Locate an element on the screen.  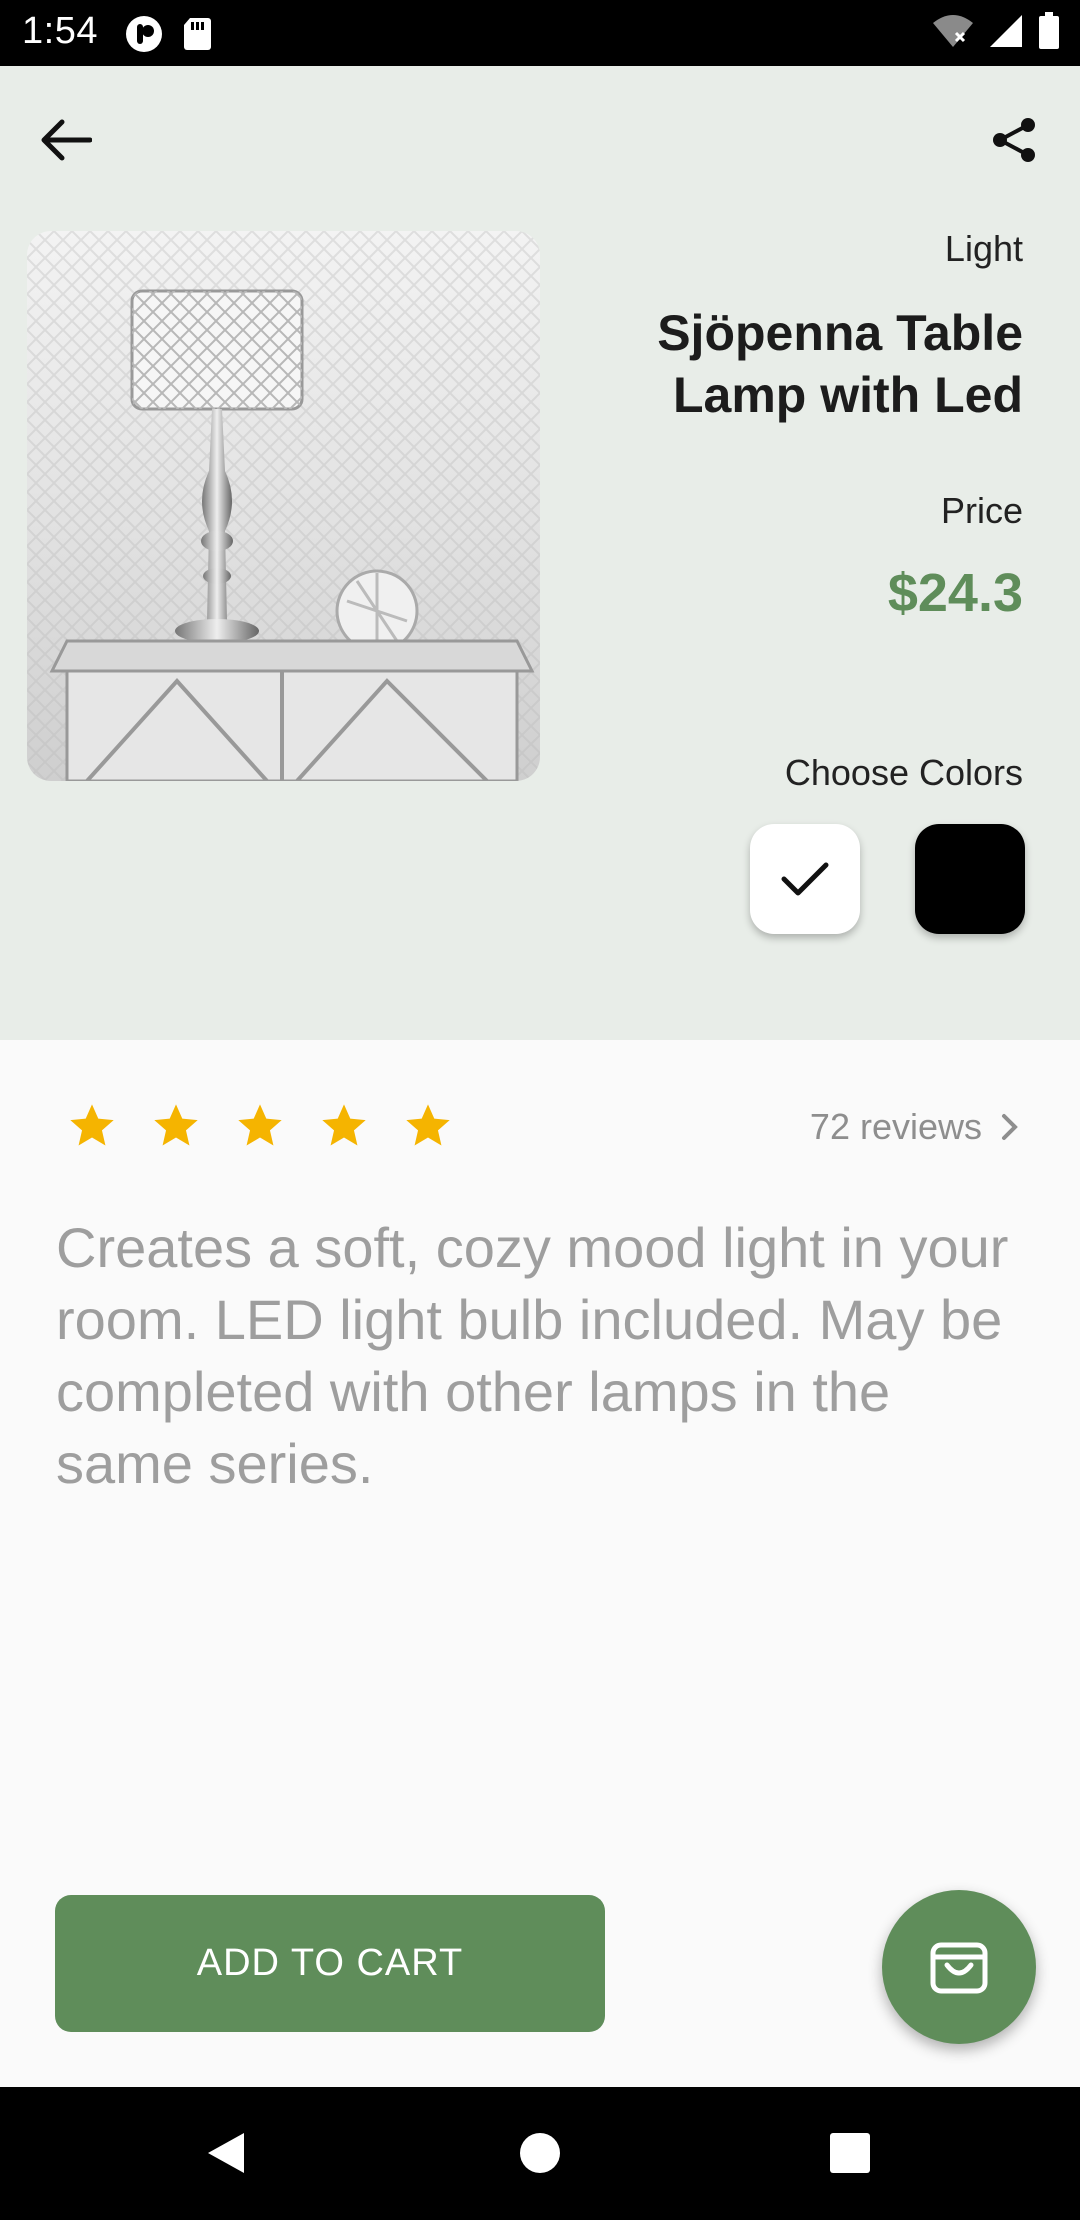
recents-square-icon is located at coordinates (850, 2153).